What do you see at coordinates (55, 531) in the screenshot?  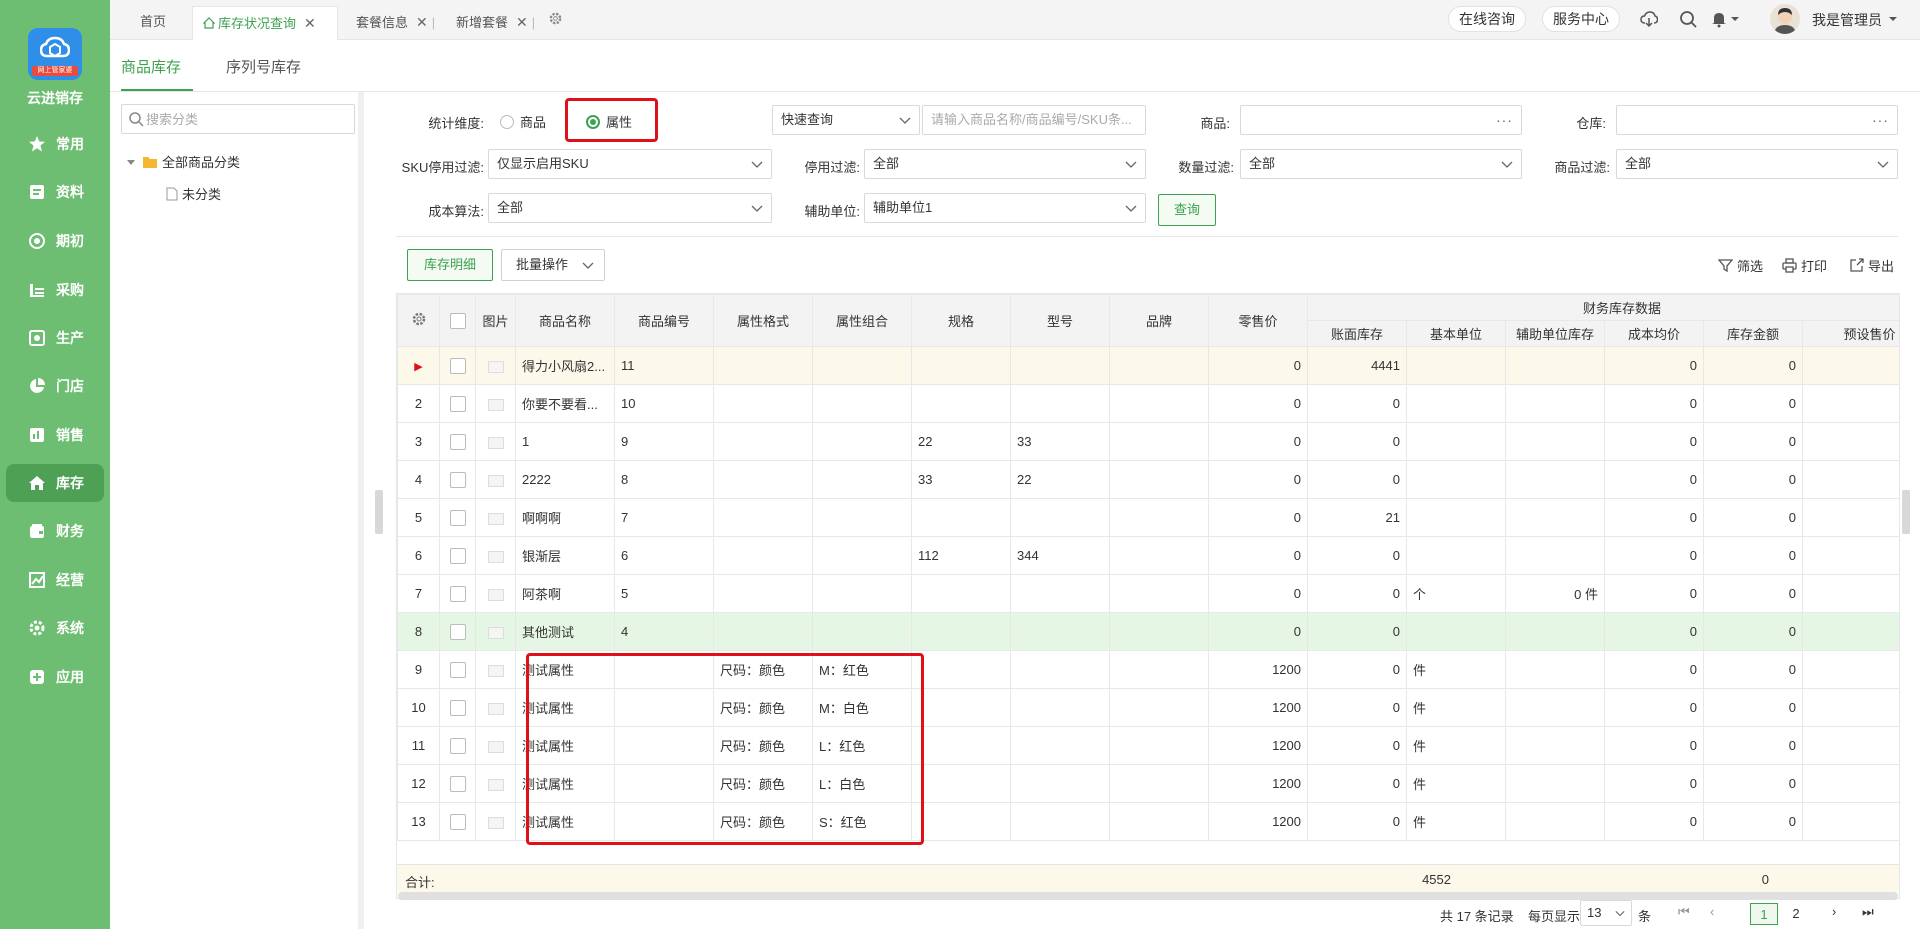 I see `nav-item-finance: 财务` at bounding box center [55, 531].